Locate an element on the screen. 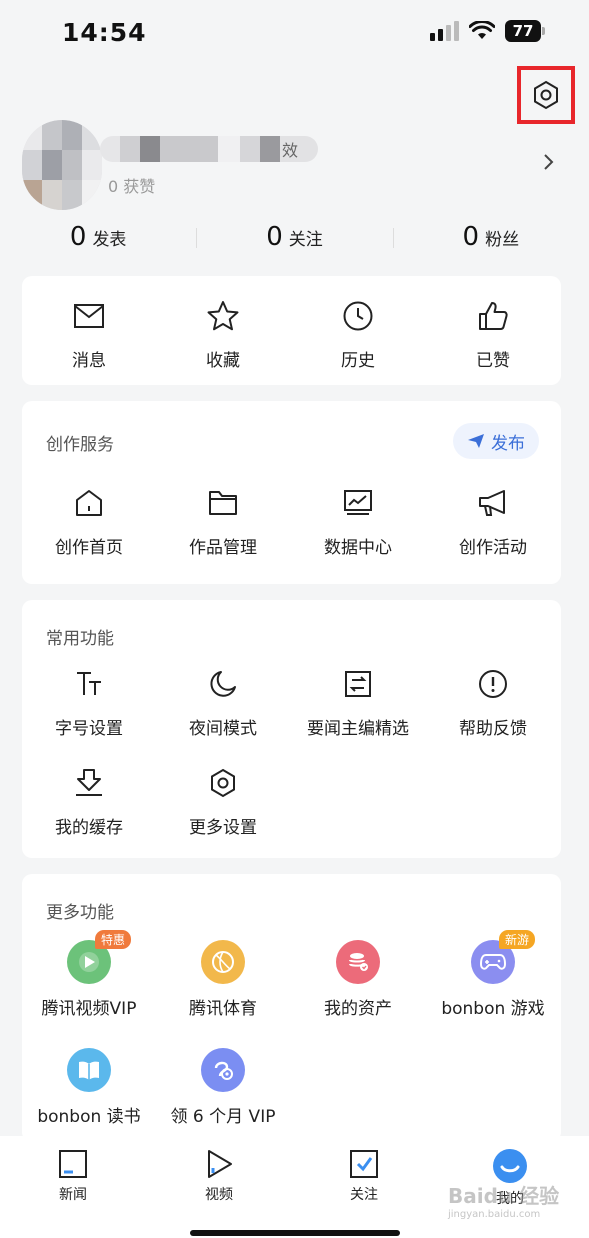 This screenshot has height=1238, width=589. creation-works: 作品管理 is located at coordinates (223, 520).